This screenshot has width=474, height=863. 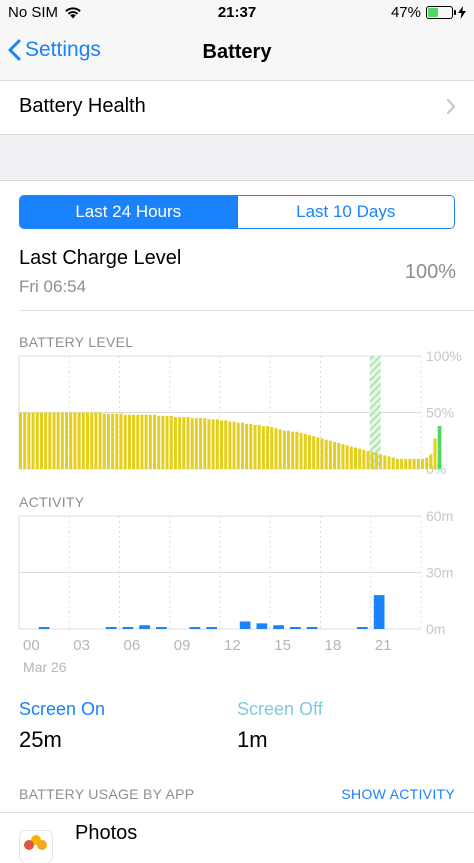 I want to click on activity-x-tick-label: 12, so click(x=232, y=645).